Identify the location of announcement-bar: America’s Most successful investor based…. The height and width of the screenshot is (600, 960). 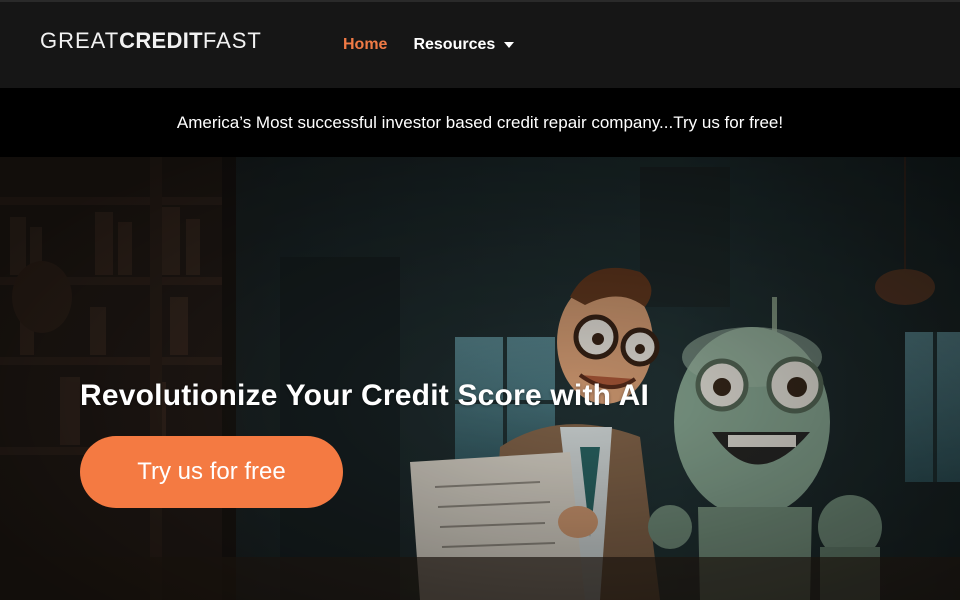
(480, 122).